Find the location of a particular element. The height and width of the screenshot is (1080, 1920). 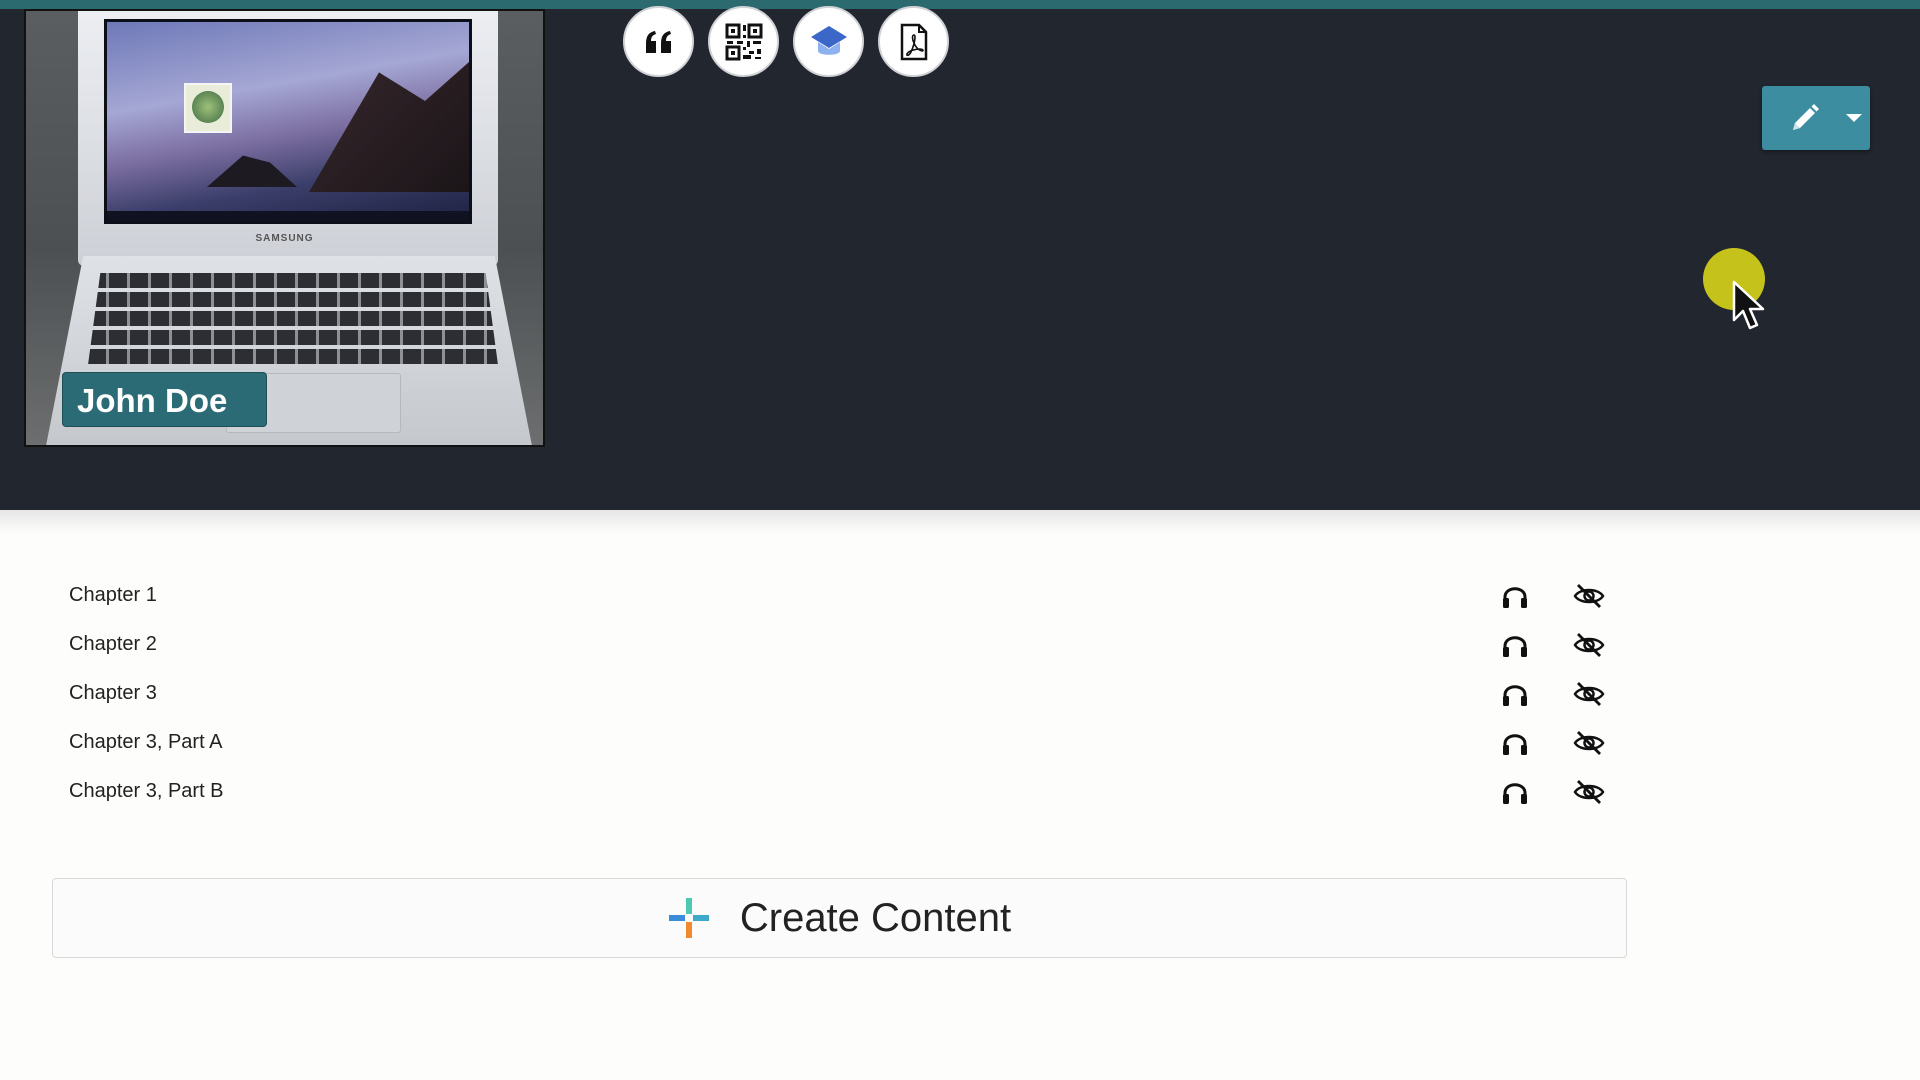

plus-colorful-icon is located at coordinates (688, 918).